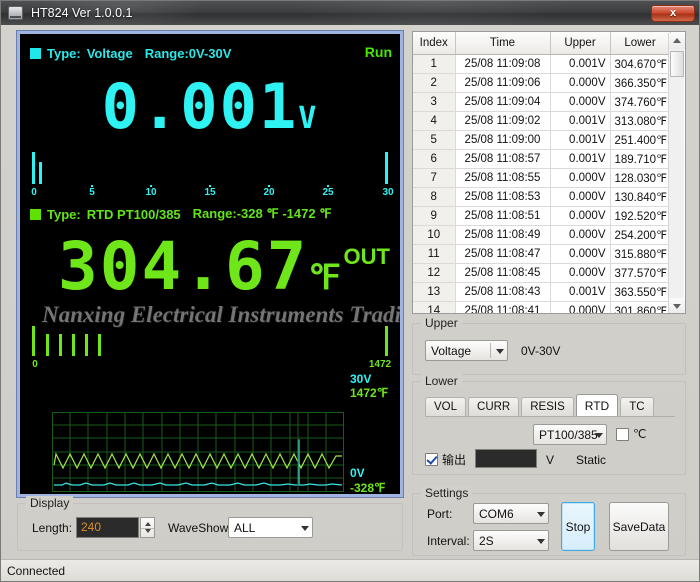 The image size is (700, 582). I want to click on scrollbar-thumb, so click(677, 64).